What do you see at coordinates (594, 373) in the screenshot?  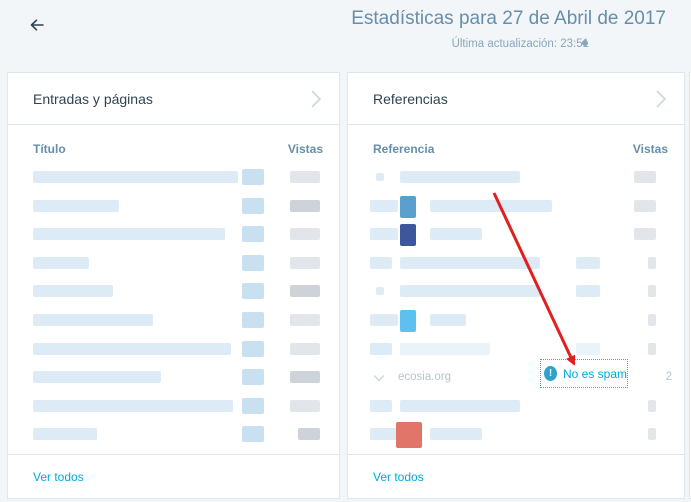 I see `not-spam-label: No es spam` at bounding box center [594, 373].